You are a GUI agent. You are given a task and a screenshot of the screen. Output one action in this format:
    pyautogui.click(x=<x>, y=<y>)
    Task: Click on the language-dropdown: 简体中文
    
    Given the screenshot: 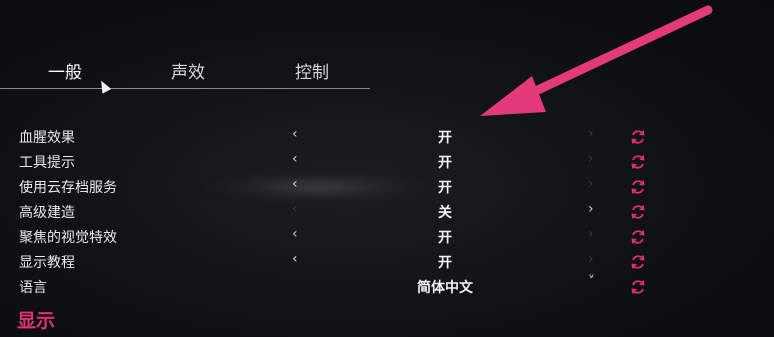 What is the action you would take?
    pyautogui.click(x=445, y=287)
    